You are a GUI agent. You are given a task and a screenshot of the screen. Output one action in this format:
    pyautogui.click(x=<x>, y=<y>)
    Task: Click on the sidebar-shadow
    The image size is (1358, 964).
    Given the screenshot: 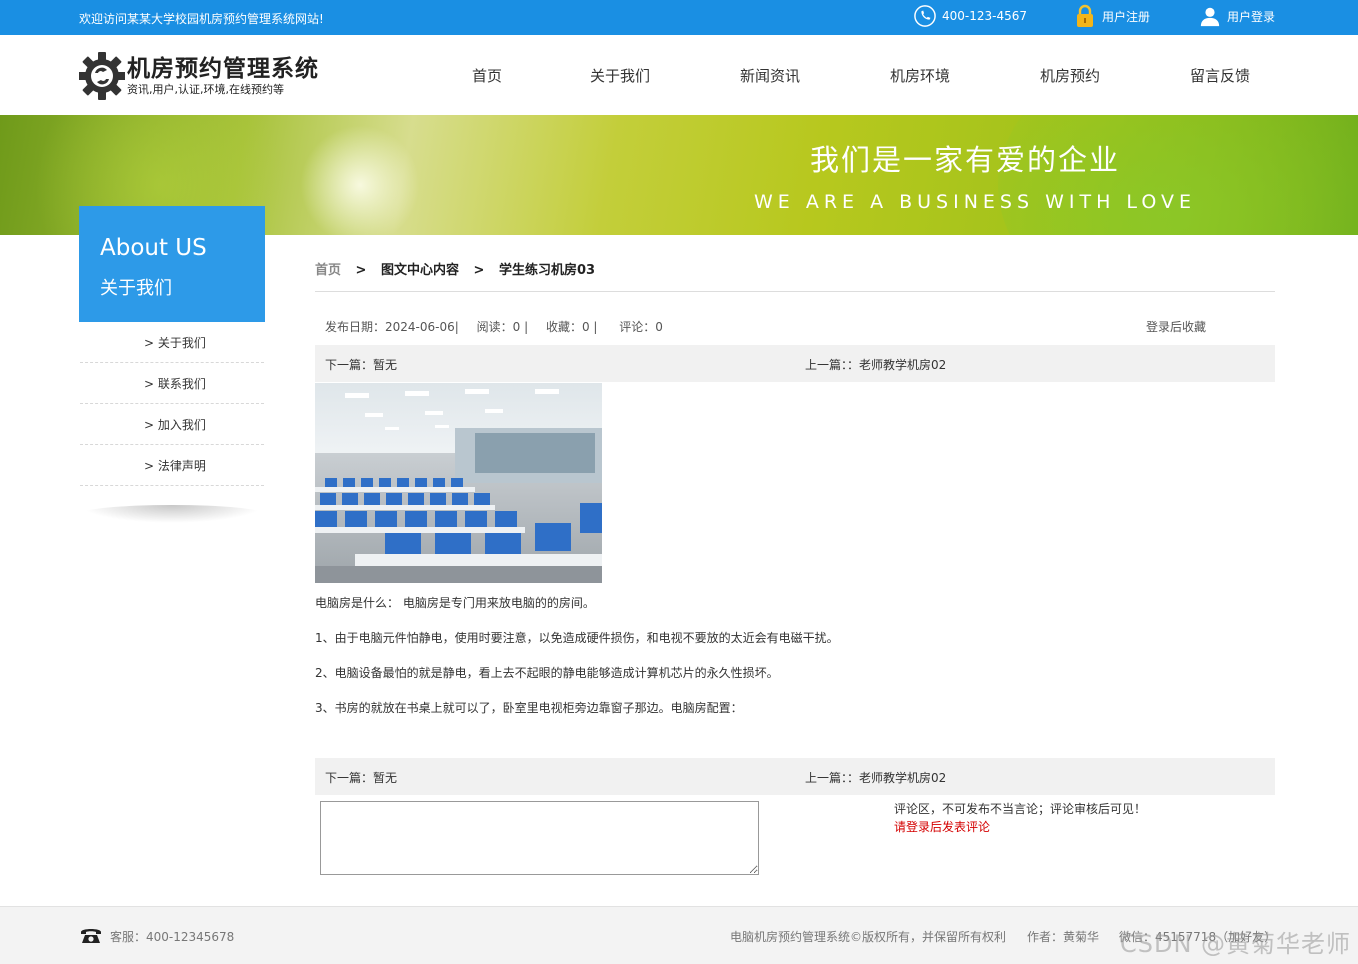 What is the action you would take?
    pyautogui.click(x=172, y=514)
    